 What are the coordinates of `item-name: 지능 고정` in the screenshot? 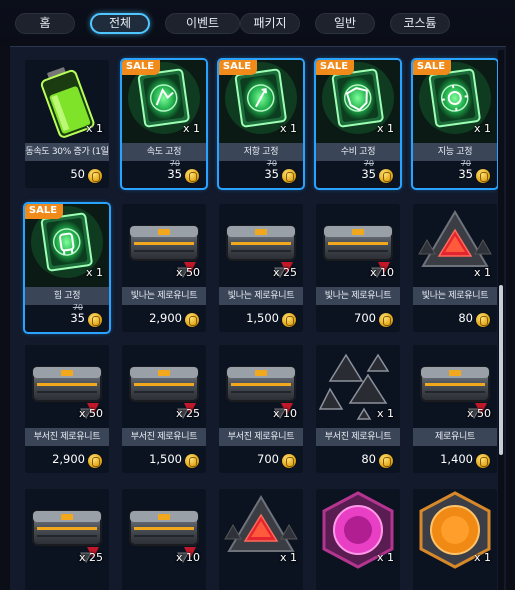 It's located at (455, 152).